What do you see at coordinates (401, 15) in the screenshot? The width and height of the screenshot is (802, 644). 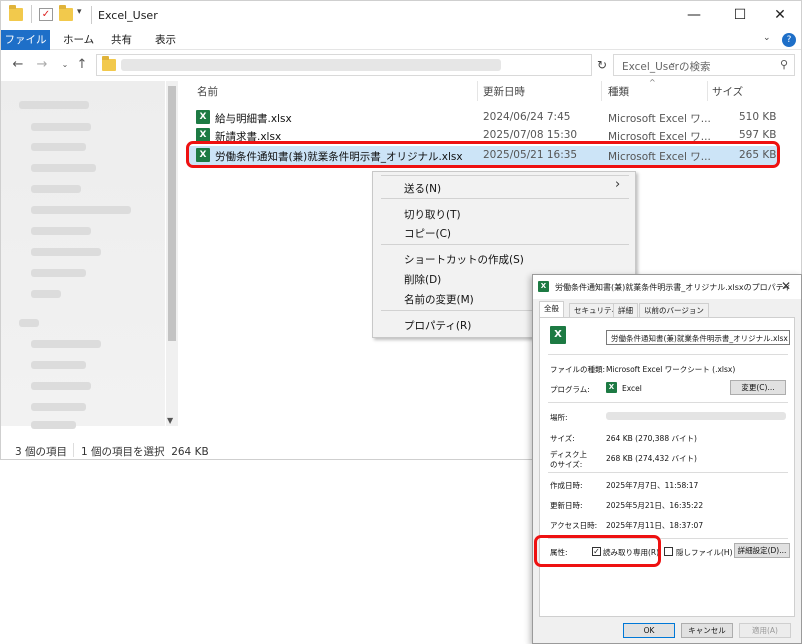 I see `title-bar: ✓ ▾ Excel_User — ☐ ✕` at bounding box center [401, 15].